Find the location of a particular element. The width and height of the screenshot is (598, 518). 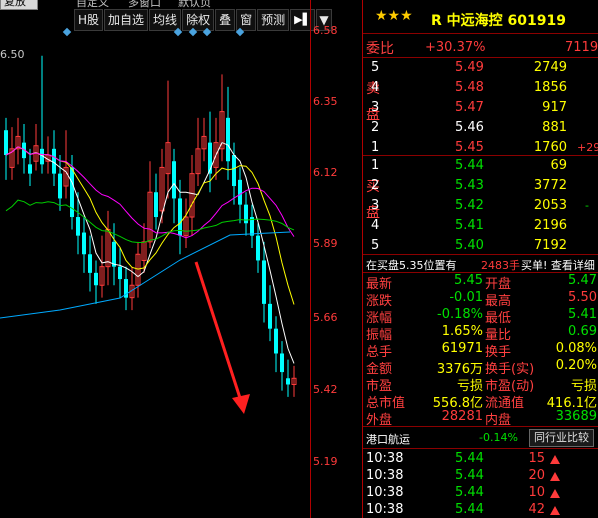

ex-rights-button: 除权 is located at coordinates (198, 20).